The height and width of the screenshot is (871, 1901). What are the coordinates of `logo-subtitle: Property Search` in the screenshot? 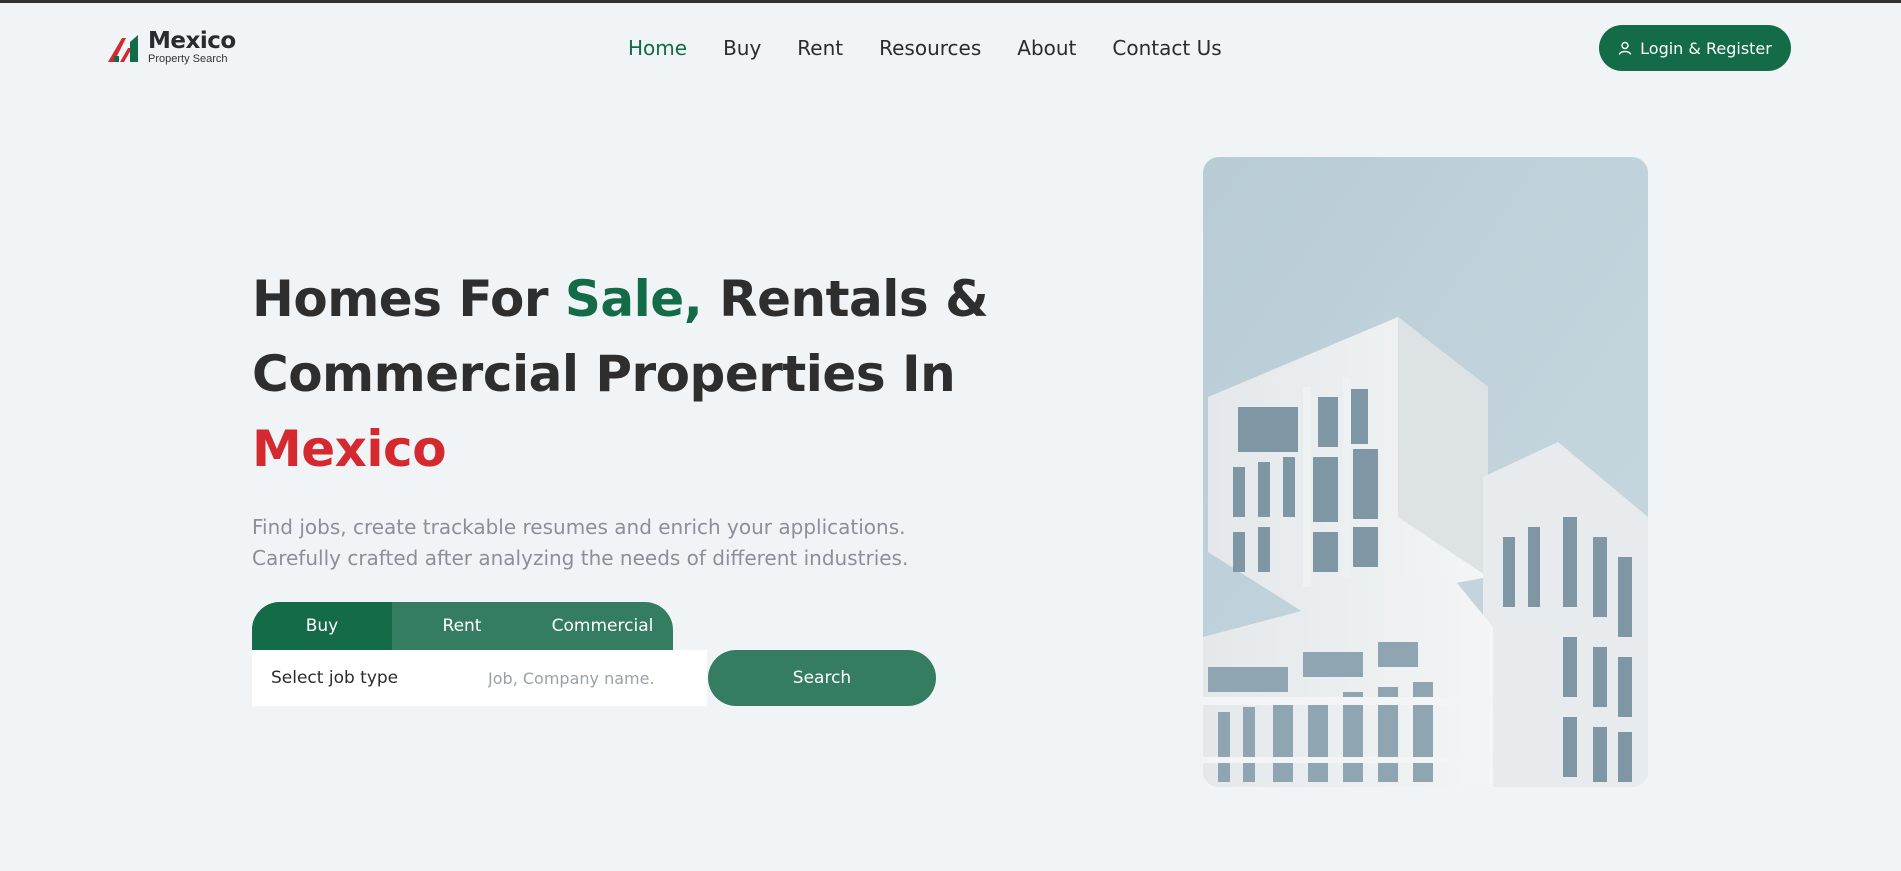 It's located at (188, 59).